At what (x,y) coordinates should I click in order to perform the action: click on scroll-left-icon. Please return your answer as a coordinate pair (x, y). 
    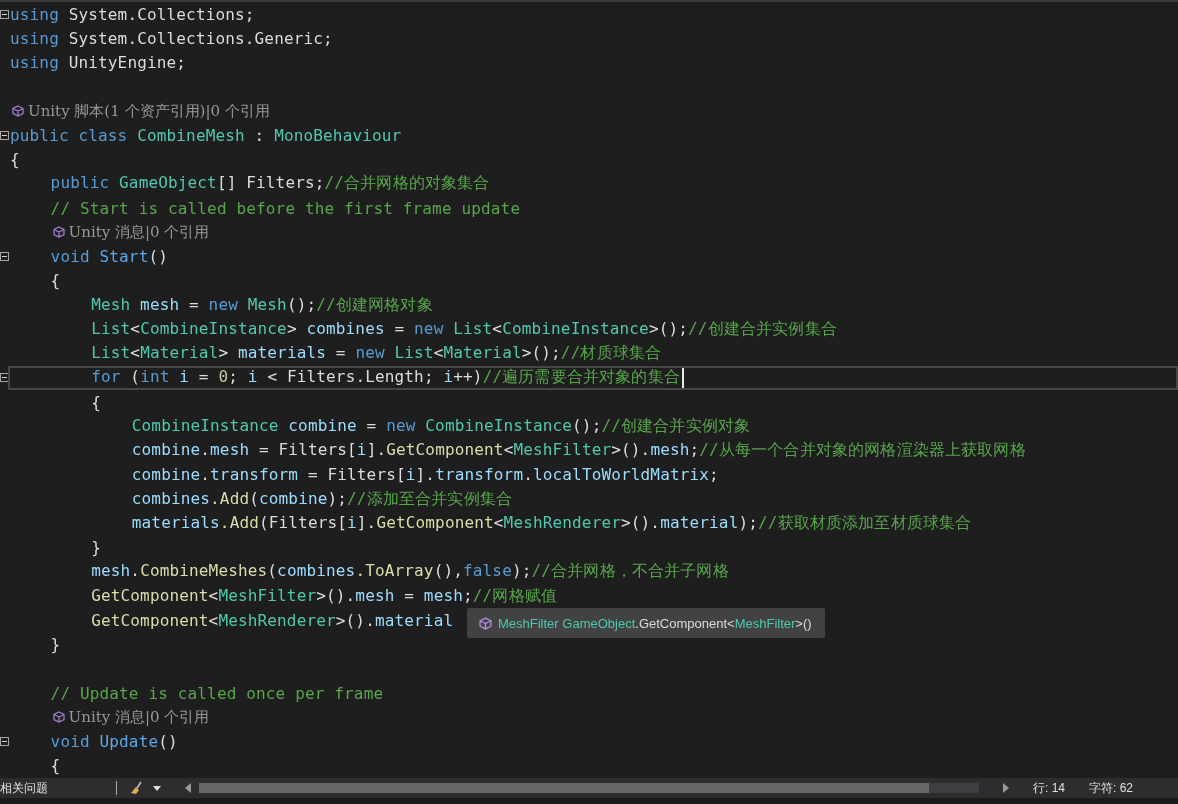
    Looking at the image, I should click on (188, 788).